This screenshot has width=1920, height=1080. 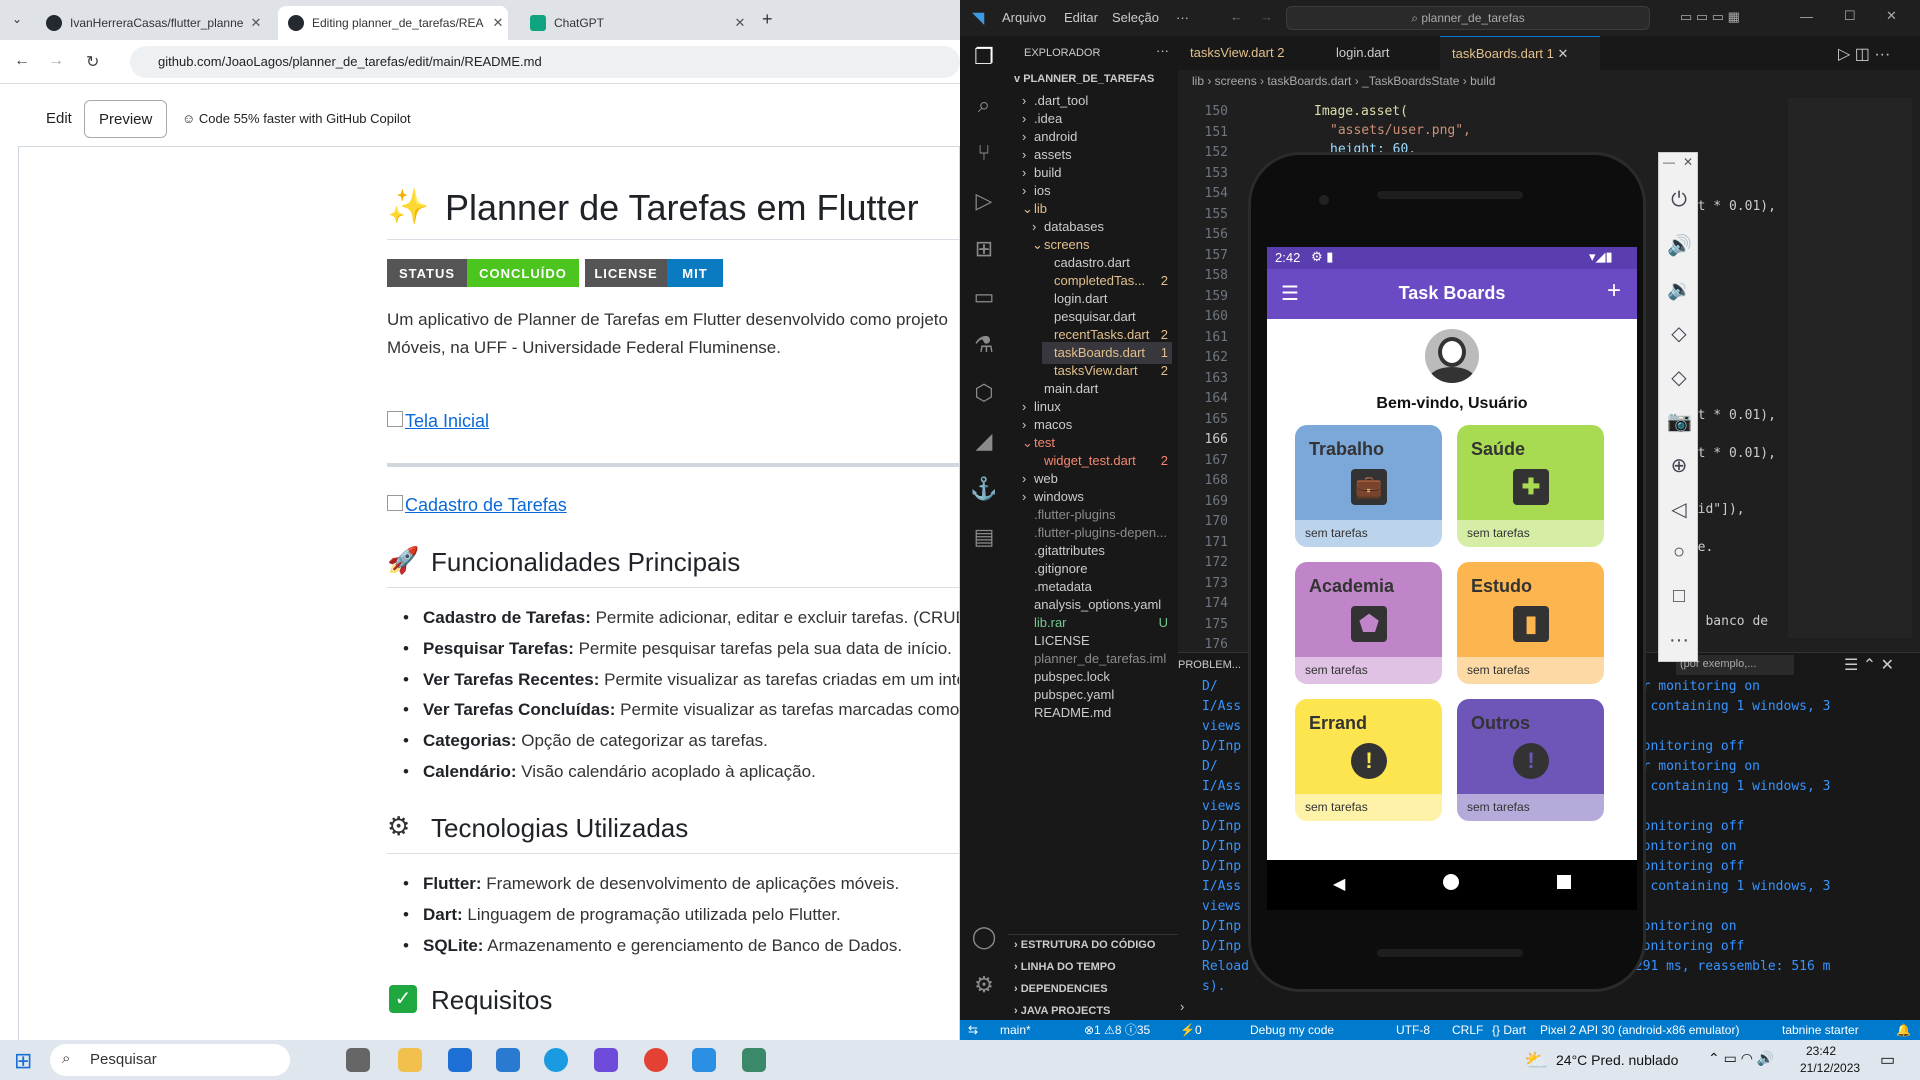 What do you see at coordinates (1806, 16) in the screenshot?
I see `minimize-icon: —` at bounding box center [1806, 16].